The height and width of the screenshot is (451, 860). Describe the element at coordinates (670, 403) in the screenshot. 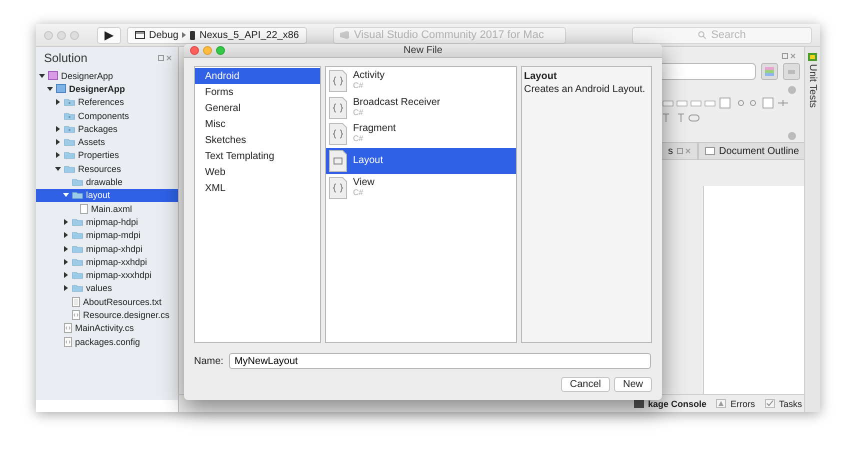

I see `status-item: kage Console` at that location.